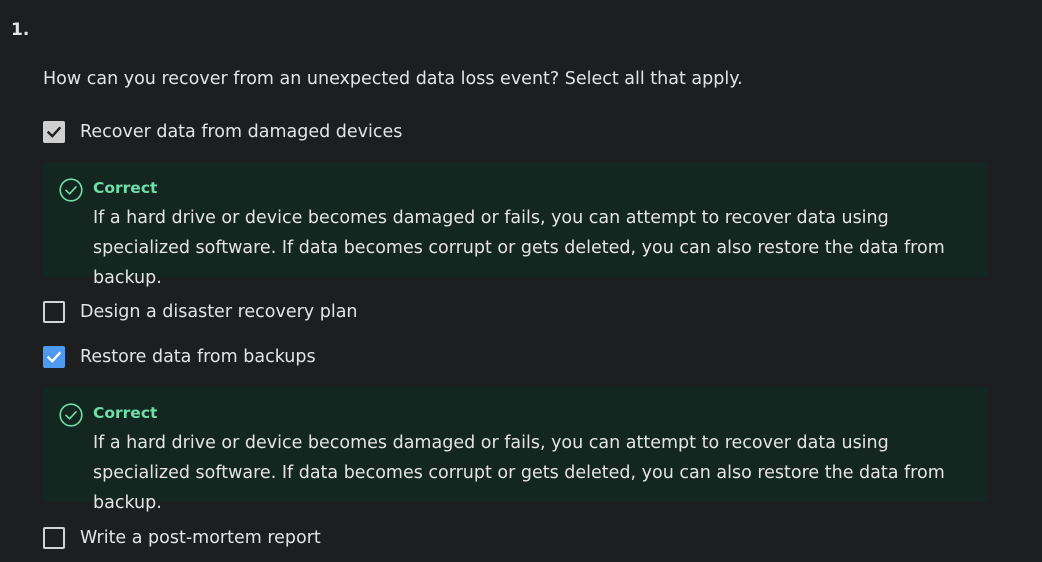 The image size is (1042, 562). I want to click on option-label: Recover data from damaged devices, so click(241, 132).